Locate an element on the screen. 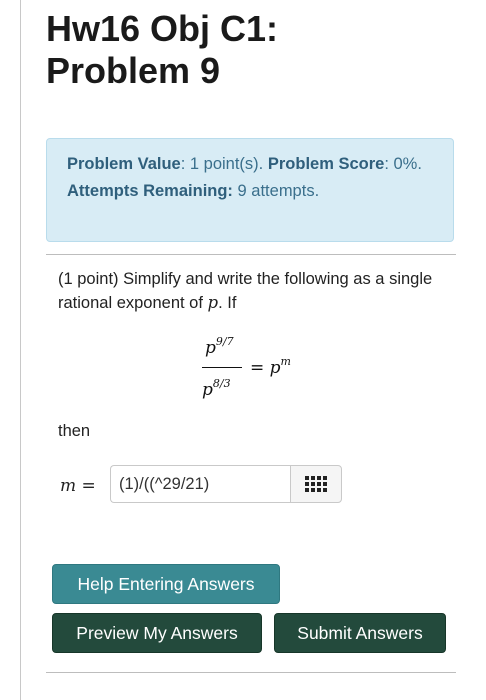 This screenshot has width=486, height=700. divider-top is located at coordinates (251, 254).